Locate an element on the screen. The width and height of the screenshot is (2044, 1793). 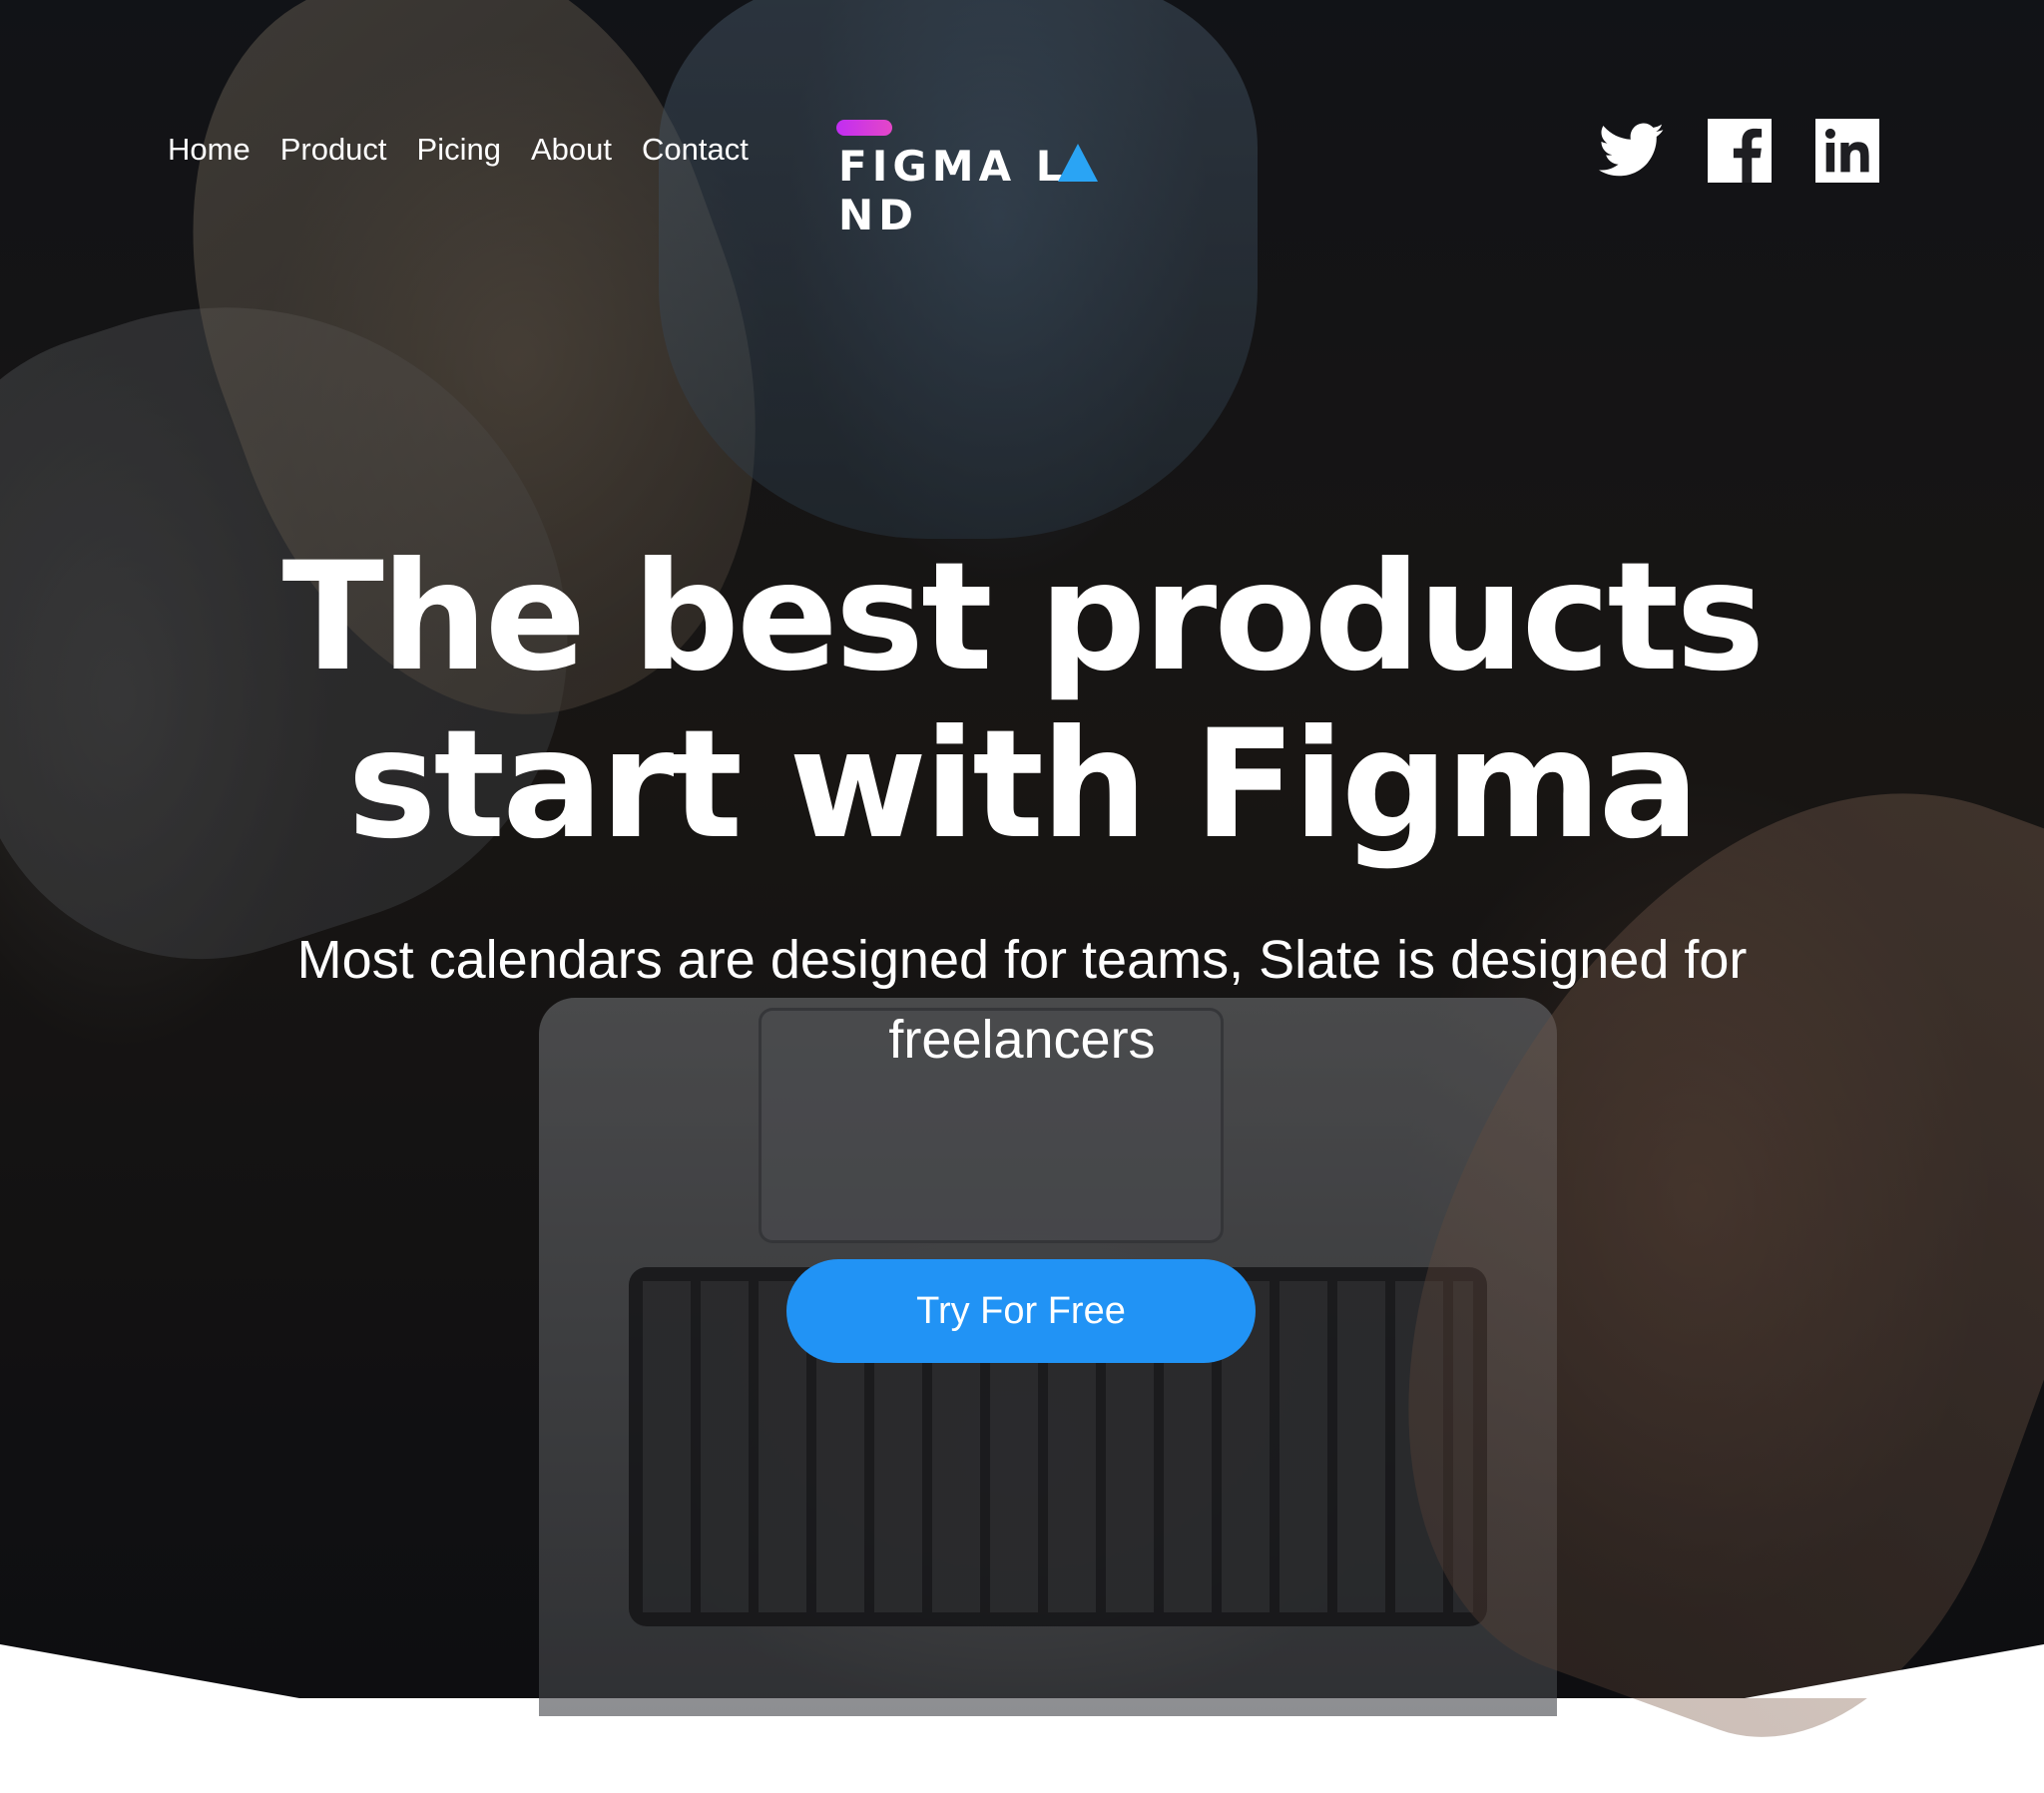
nav-pricing: Picing is located at coordinates (459, 150).